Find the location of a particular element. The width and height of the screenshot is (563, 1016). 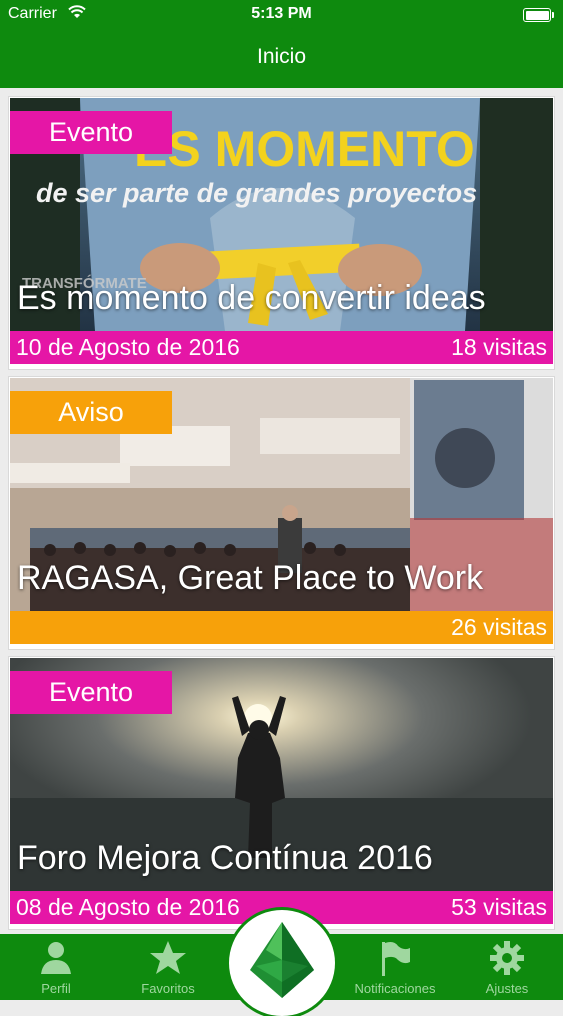

battery-icon is located at coordinates (538, 15).